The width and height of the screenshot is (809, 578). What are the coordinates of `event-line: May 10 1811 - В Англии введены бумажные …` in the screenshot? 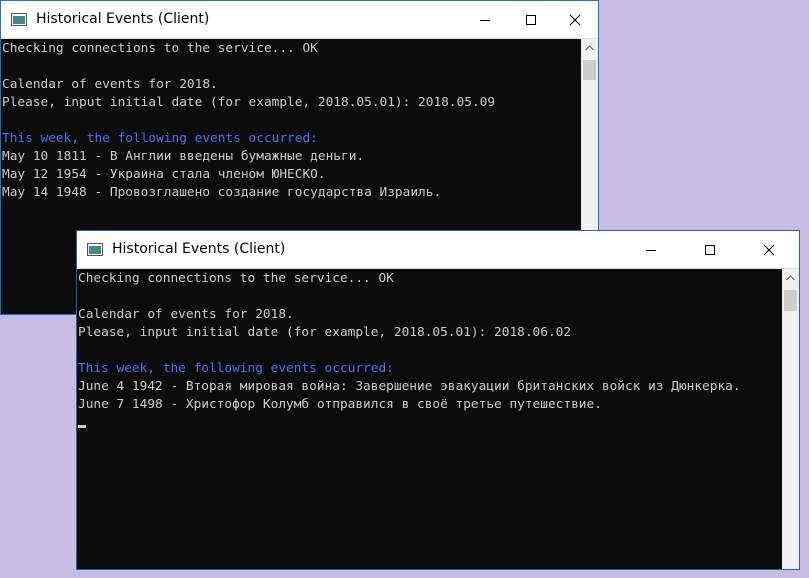 It's located at (183, 156).